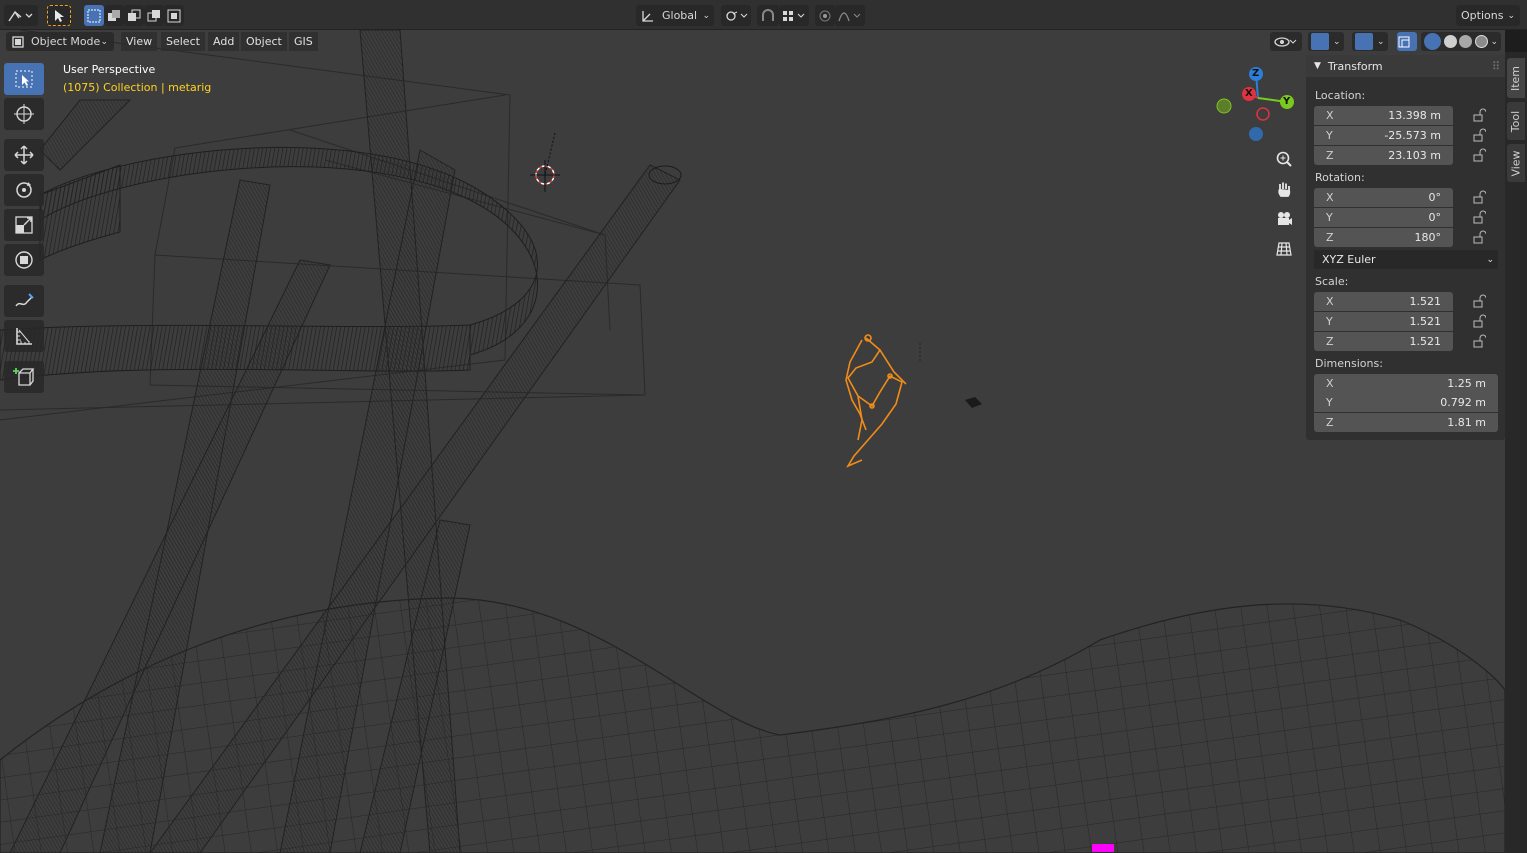 The image size is (1527, 853). Describe the element at coordinates (183, 41) in the screenshot. I see `menu-select: Select` at that location.